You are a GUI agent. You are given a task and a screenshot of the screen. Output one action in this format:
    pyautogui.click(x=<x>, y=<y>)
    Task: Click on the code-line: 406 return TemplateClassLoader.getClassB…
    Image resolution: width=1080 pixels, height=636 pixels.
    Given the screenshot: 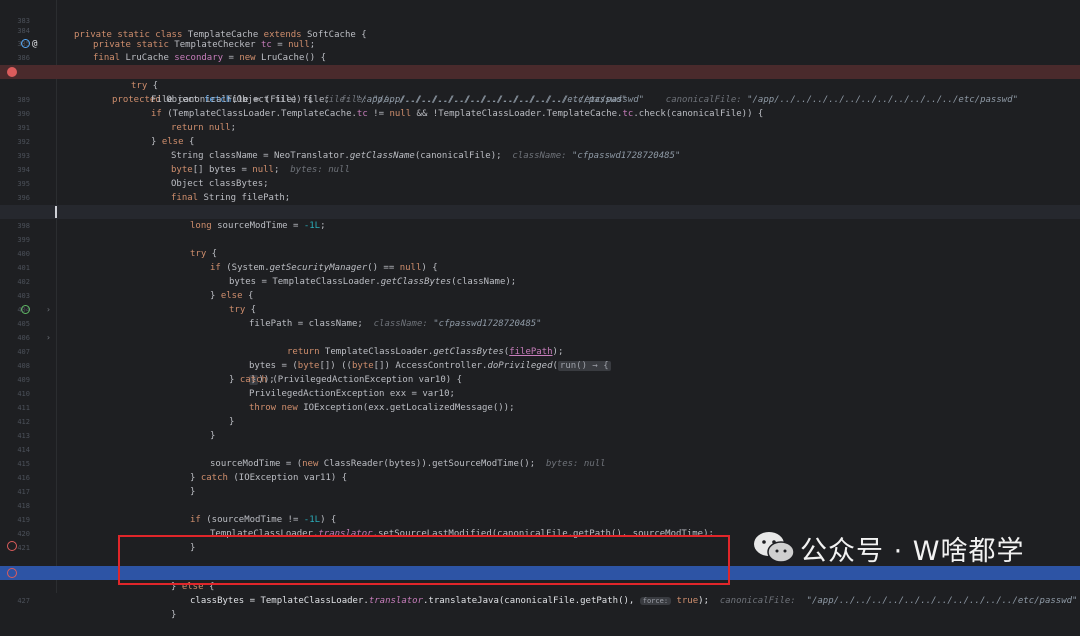 What is the action you would take?
    pyautogui.click(x=540, y=337)
    